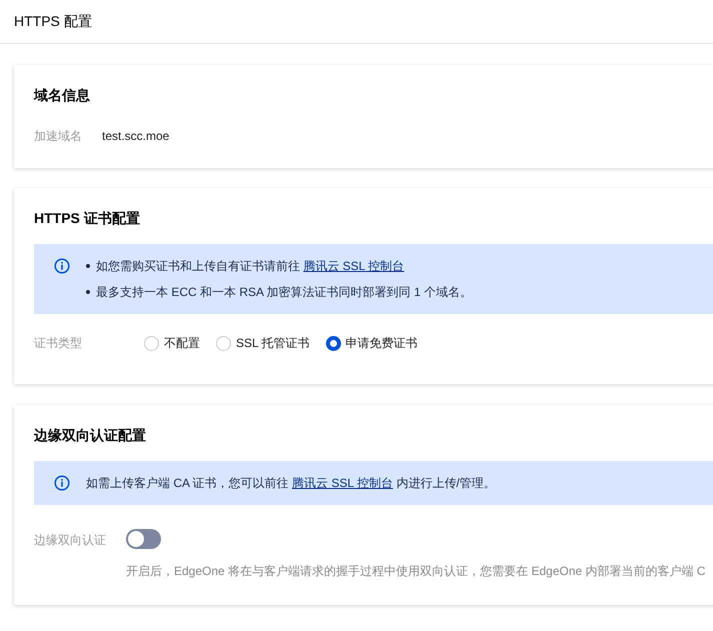 This screenshot has height=631, width=713. What do you see at coordinates (62, 95) in the screenshot?
I see `card-title: 域名信息` at bounding box center [62, 95].